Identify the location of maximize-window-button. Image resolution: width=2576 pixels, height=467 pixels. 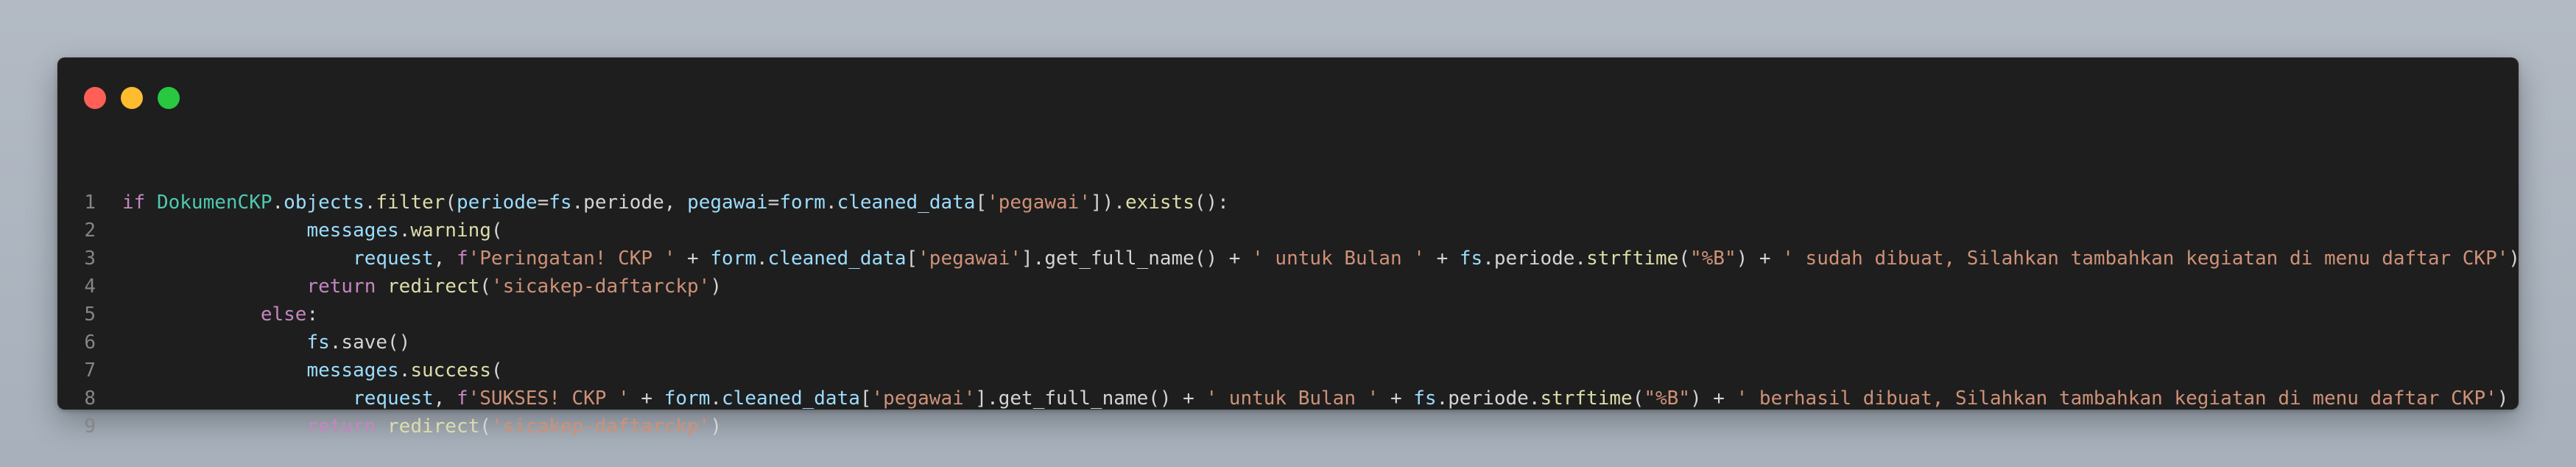
(169, 98).